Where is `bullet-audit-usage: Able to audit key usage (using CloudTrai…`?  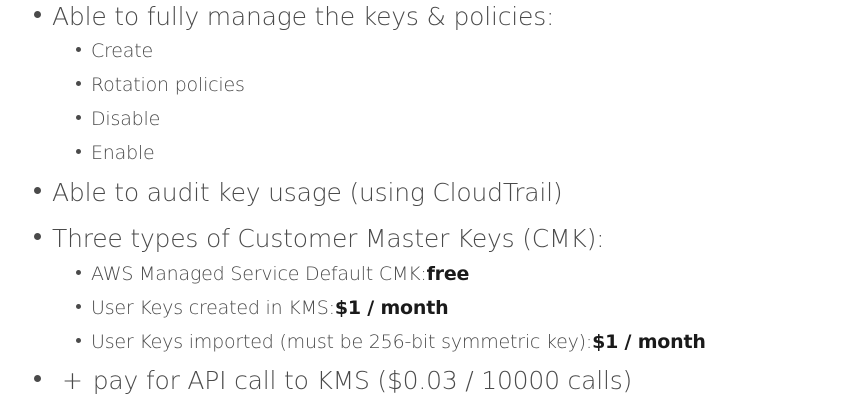 bullet-audit-usage: Able to audit key usage (using CloudTrai… is located at coordinates (298, 192).